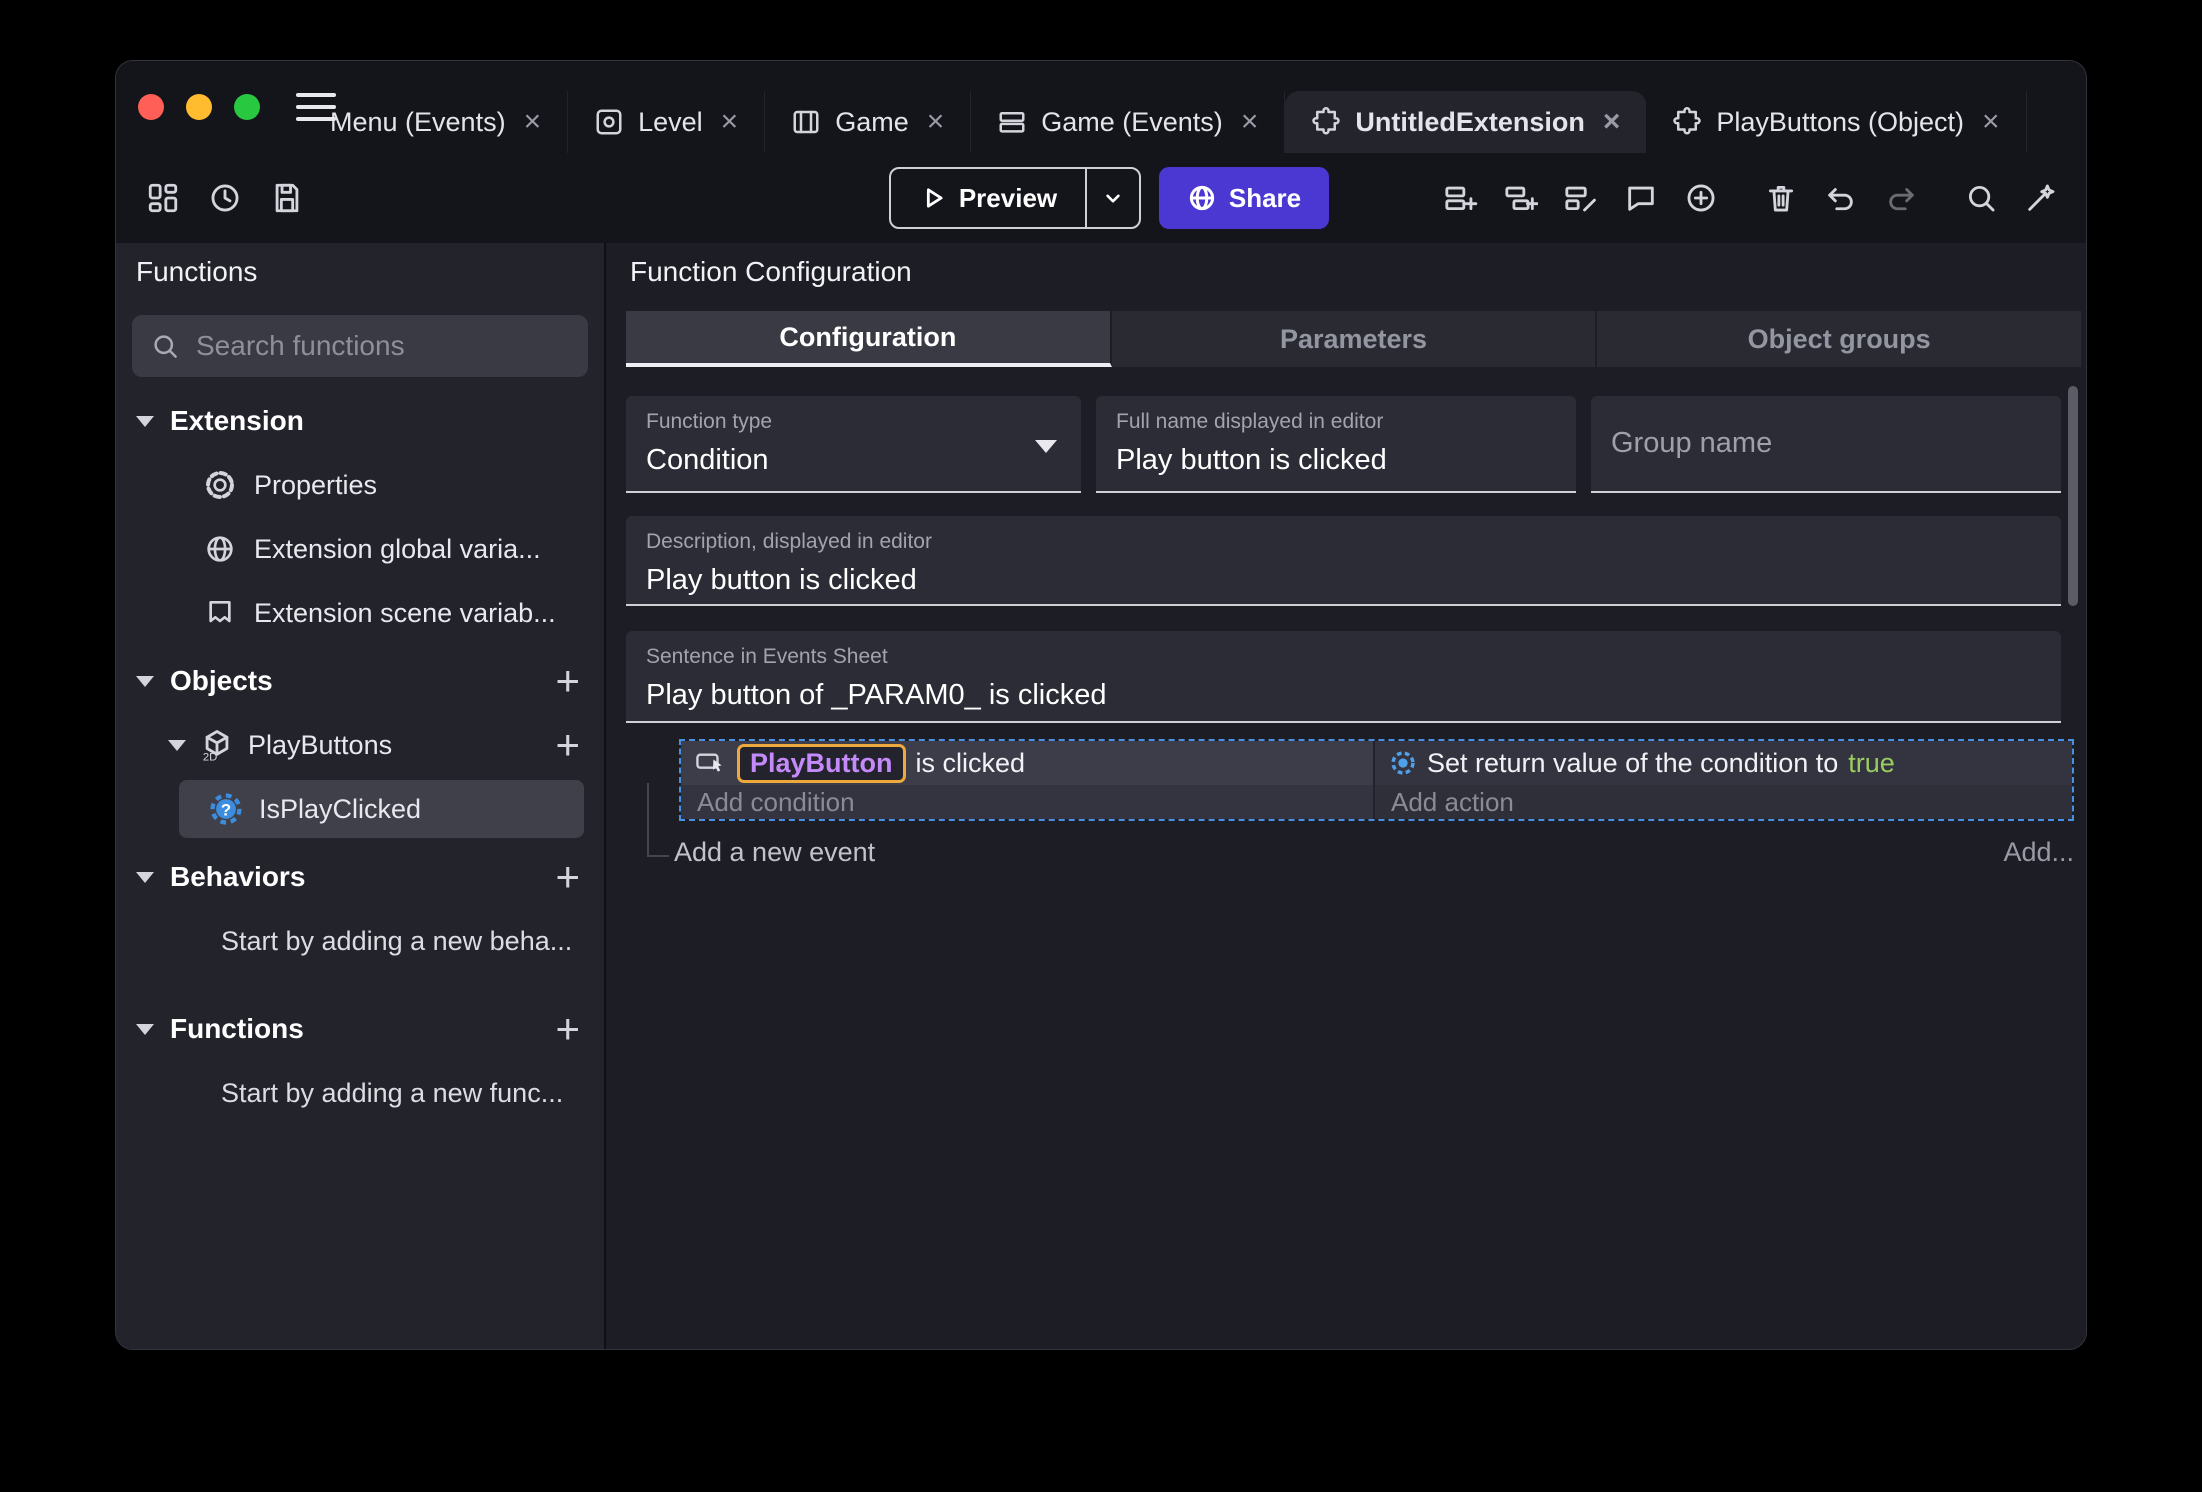  I want to click on dropdown-caret-icon, so click(1046, 446).